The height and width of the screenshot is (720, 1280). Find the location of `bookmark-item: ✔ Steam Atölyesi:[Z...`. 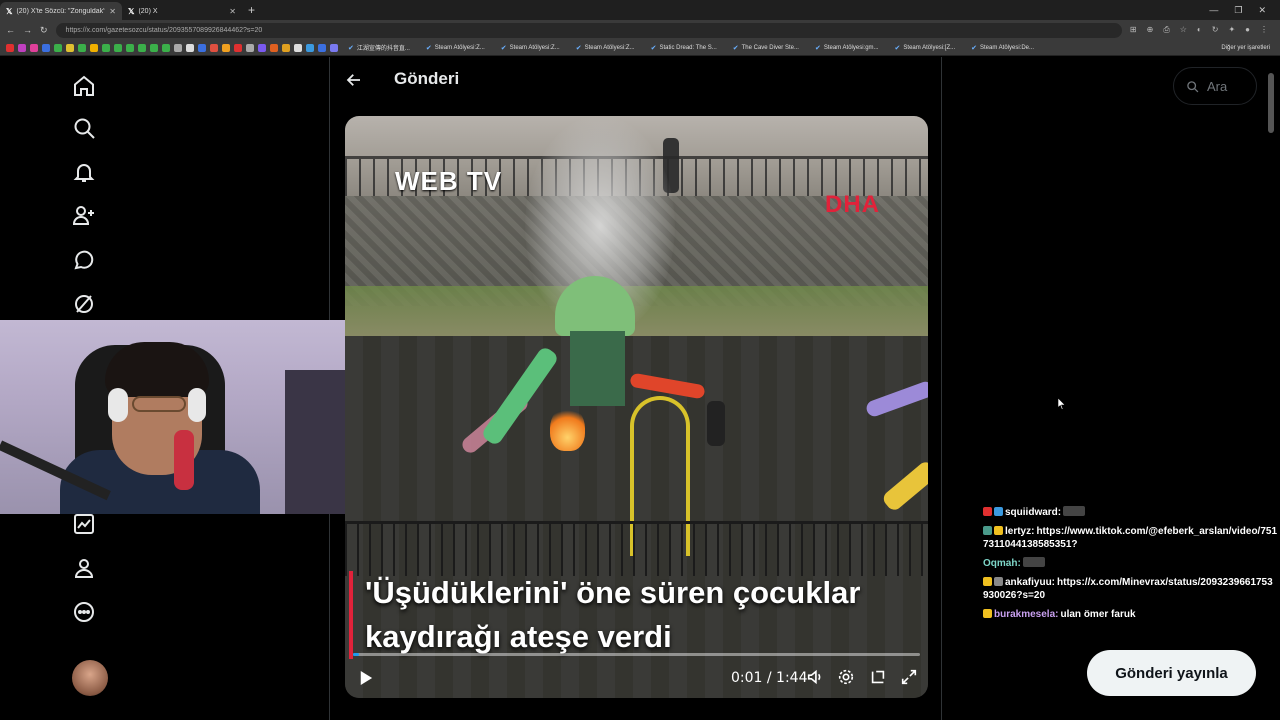

bookmark-item: ✔ Steam Atölyesi:[Z... is located at coordinates (925, 48).